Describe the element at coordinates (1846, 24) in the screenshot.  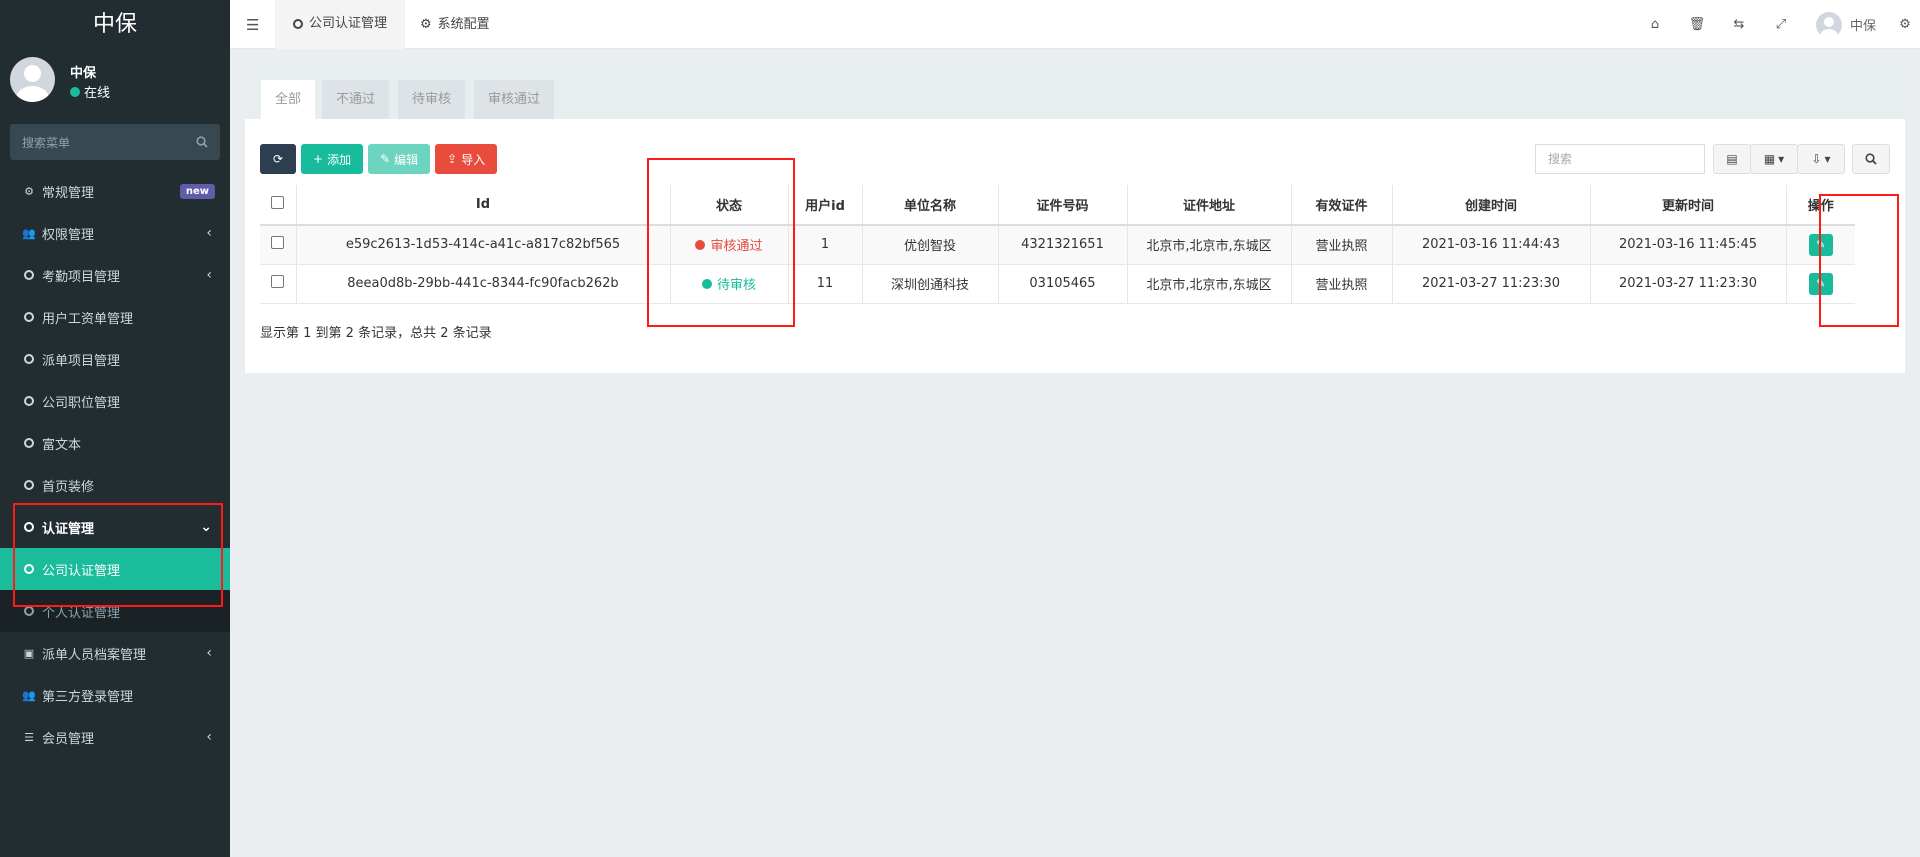
I see `user-menu: 中保` at that location.